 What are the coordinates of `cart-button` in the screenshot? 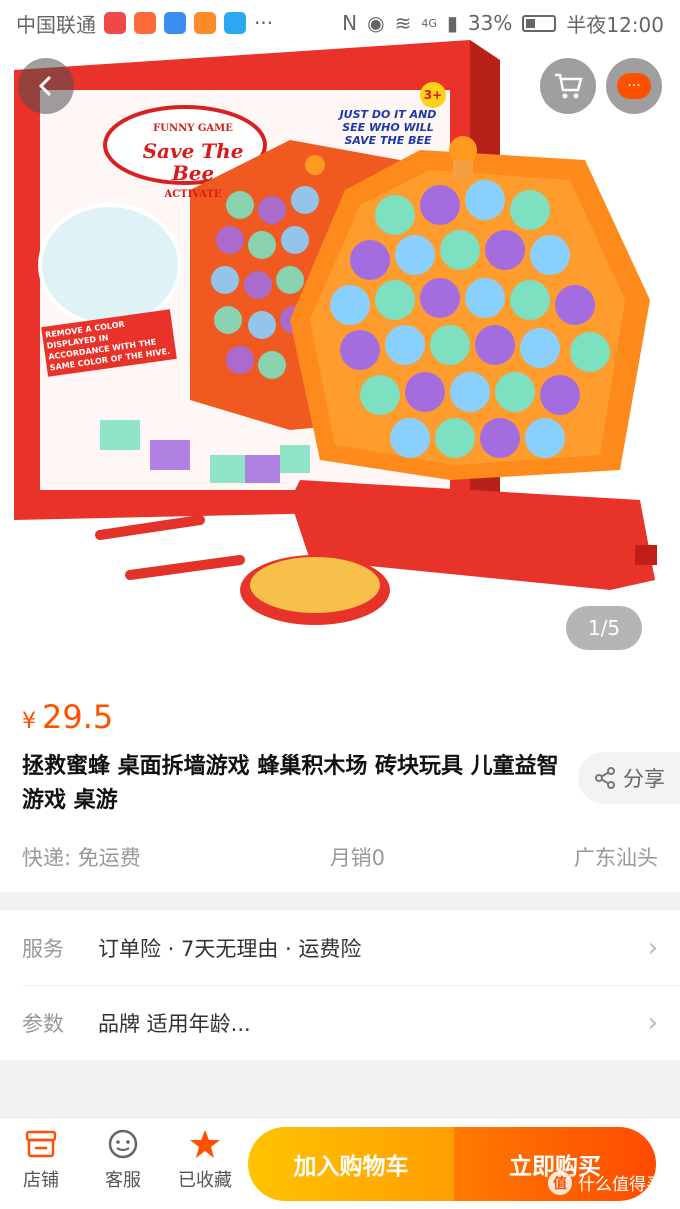 It's located at (568, 86).